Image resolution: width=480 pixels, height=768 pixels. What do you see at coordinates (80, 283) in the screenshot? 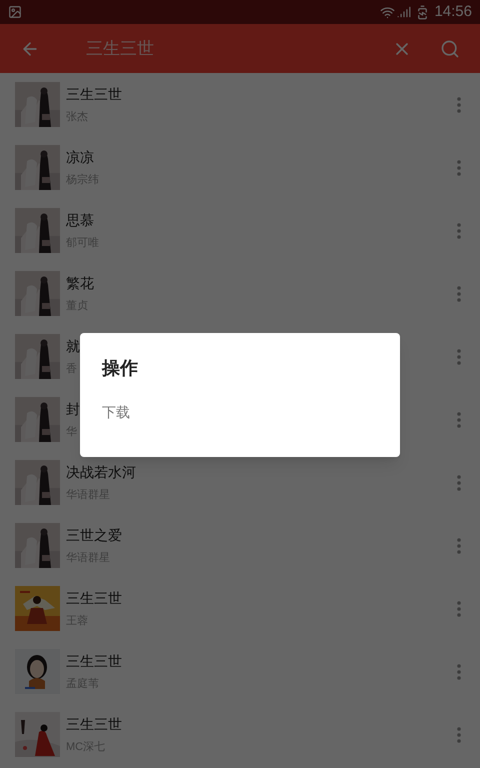
I see `song-title: 繁花` at bounding box center [80, 283].